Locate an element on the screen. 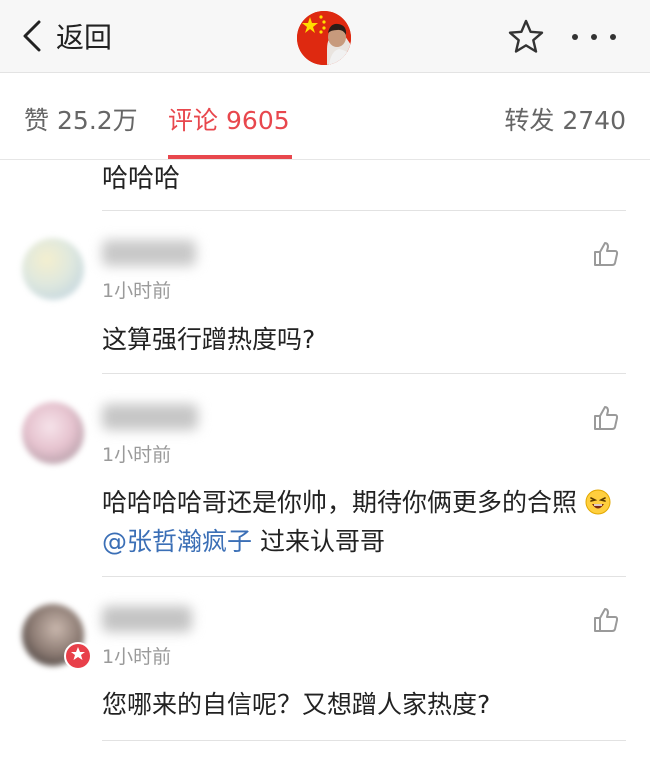  comment-text-before: 哈哈哈哈哥还是你帅，期待你俩更多的合照 is located at coordinates (340, 502).